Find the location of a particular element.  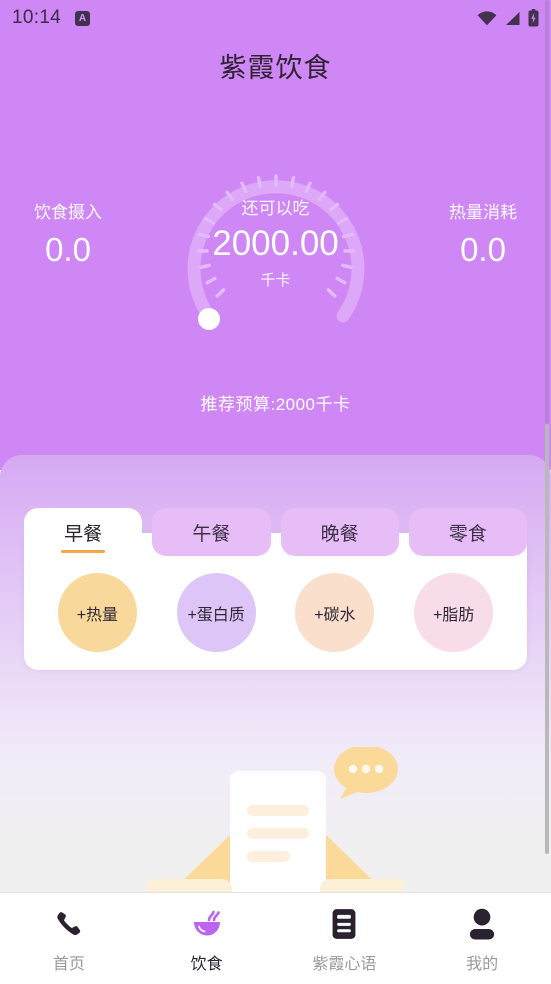

nav-item-home: 首页 is located at coordinates (69, 938).